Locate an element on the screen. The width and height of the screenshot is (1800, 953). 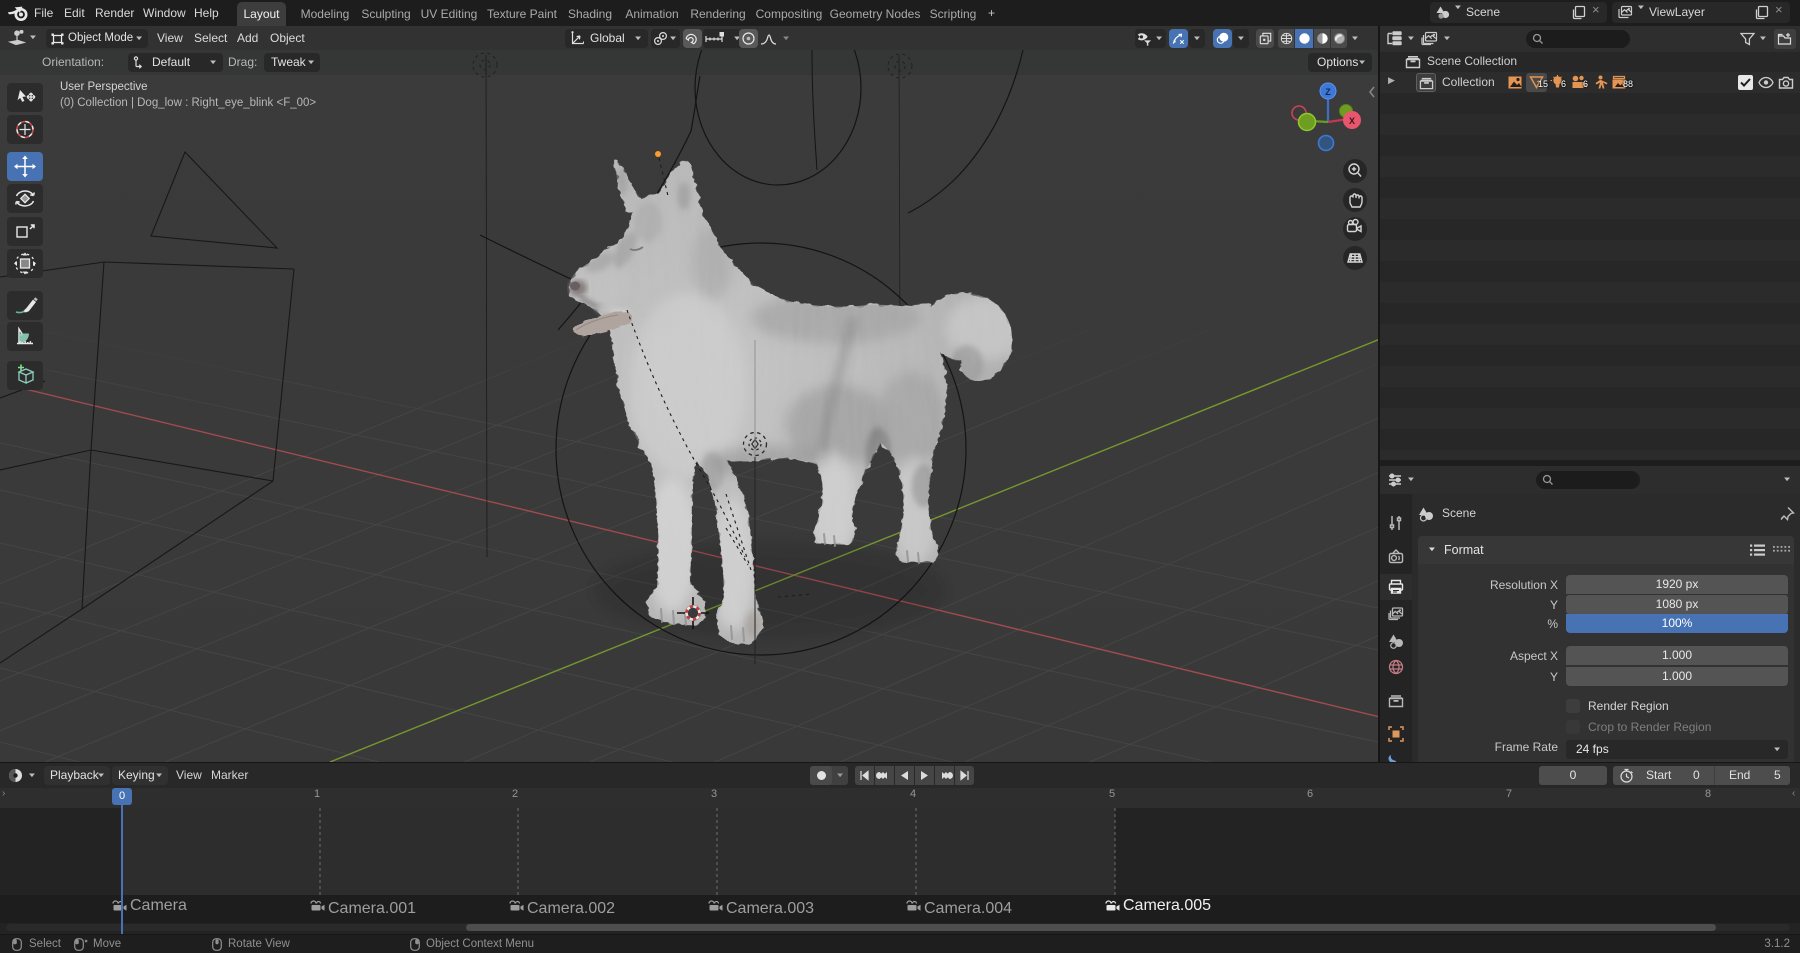
svg-text: X is located at coordinates (1352, 121).